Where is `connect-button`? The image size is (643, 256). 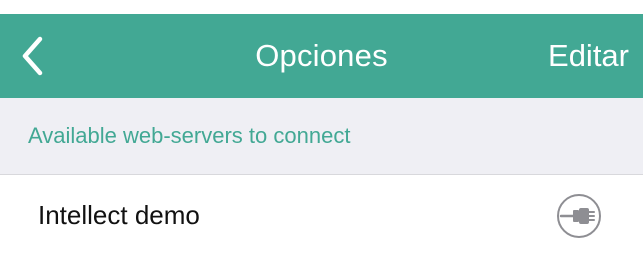
connect-button is located at coordinates (579, 216).